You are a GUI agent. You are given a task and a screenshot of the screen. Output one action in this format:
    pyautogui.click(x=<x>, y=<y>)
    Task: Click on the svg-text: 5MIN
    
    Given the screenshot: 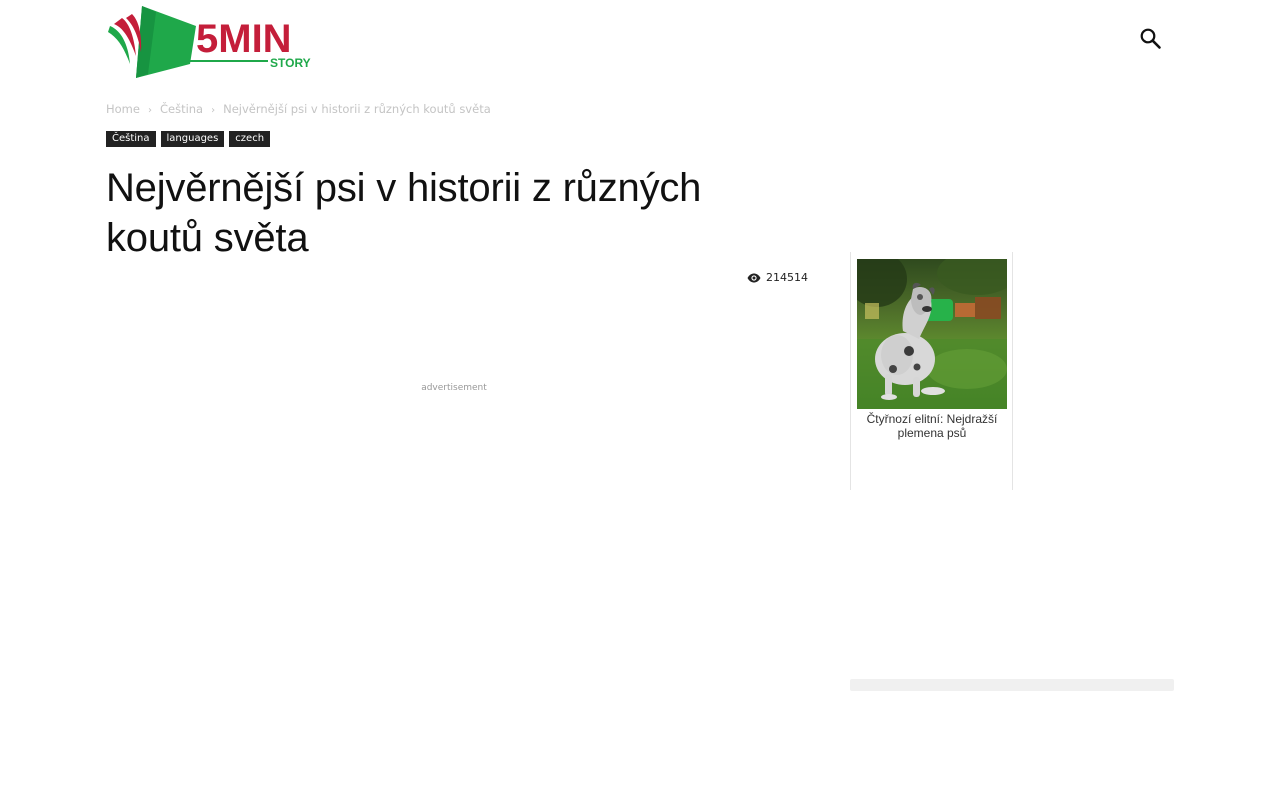 What is the action you would take?
    pyautogui.click(x=244, y=39)
    